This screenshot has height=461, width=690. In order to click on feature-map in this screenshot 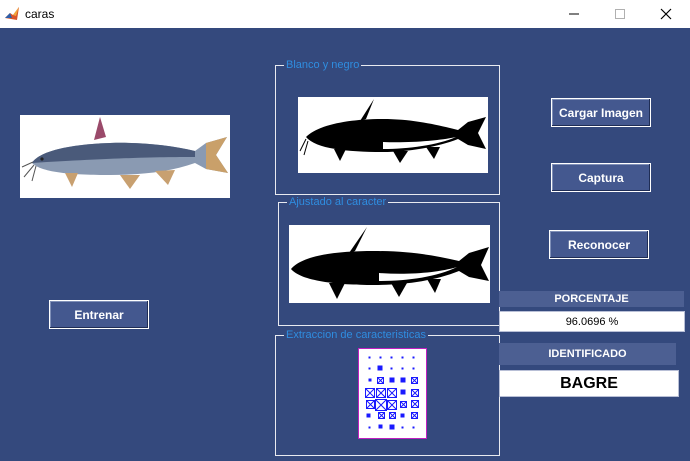, I will do `click(392, 393)`.